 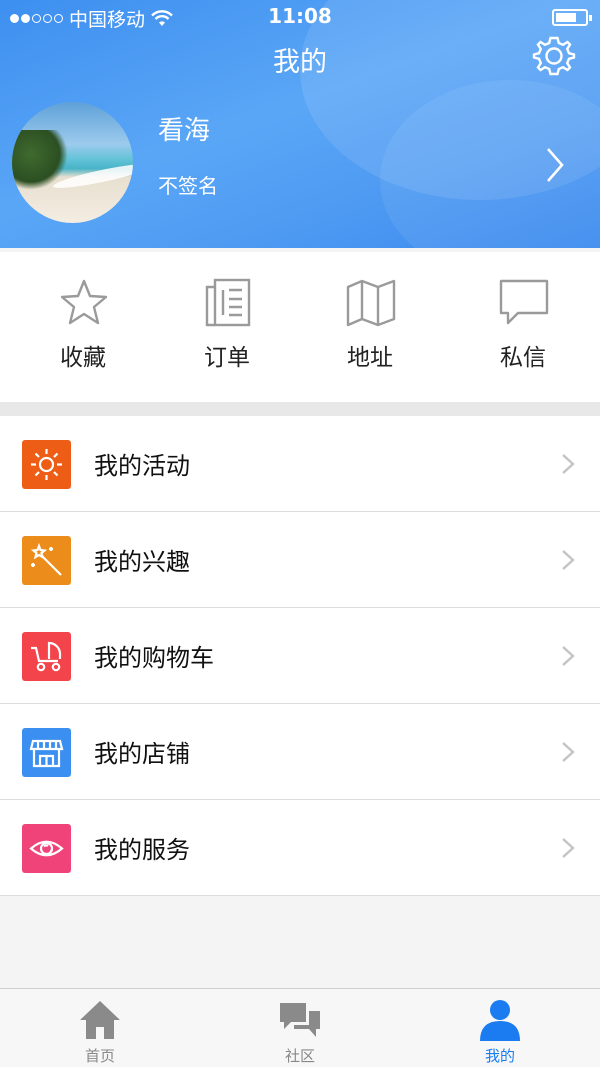 I want to click on menu-item-interests: 我的兴趣, so click(x=300, y=560).